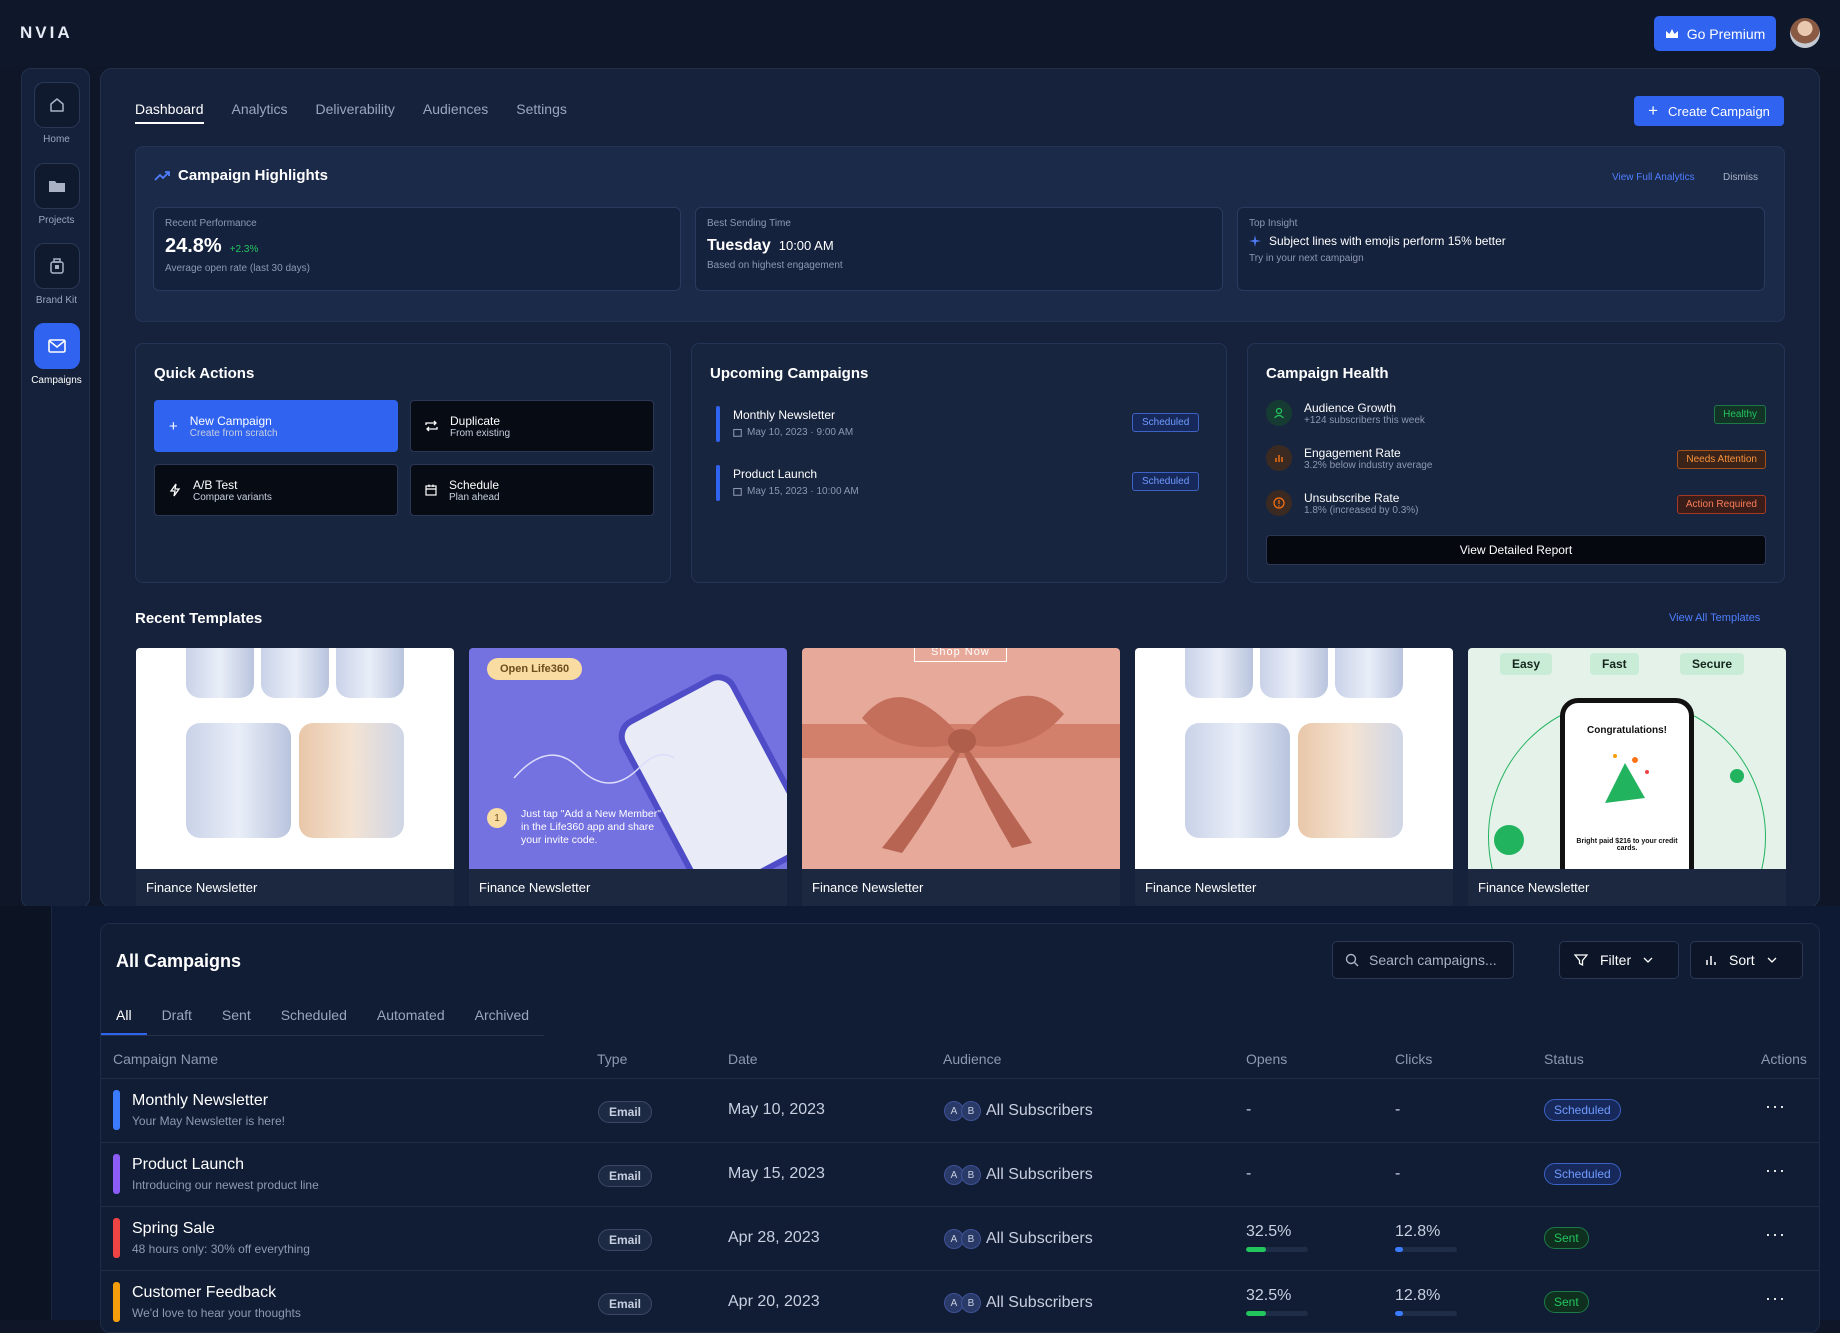 Image resolution: width=1840 pixels, height=1333 pixels. What do you see at coordinates (532, 426) in the screenshot?
I see `duplicate-button: Duplicate From existing` at bounding box center [532, 426].